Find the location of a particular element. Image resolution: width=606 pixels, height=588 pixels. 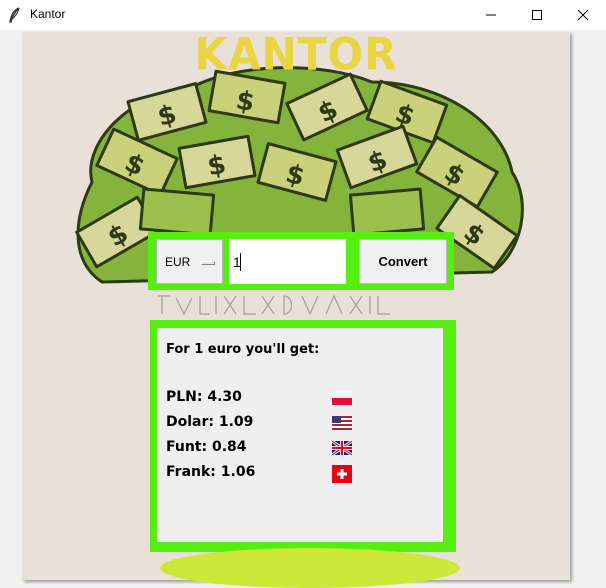

amount-input is located at coordinates (287, 261).